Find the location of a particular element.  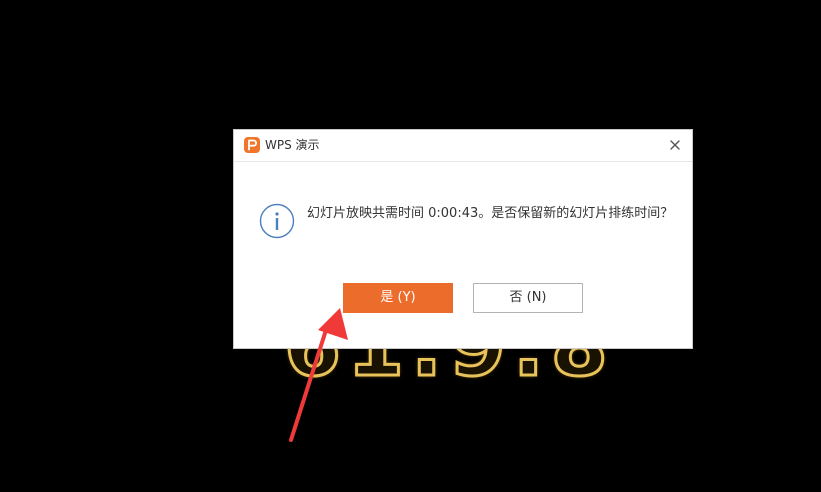

annotation-arrow is located at coordinates (318, 375).